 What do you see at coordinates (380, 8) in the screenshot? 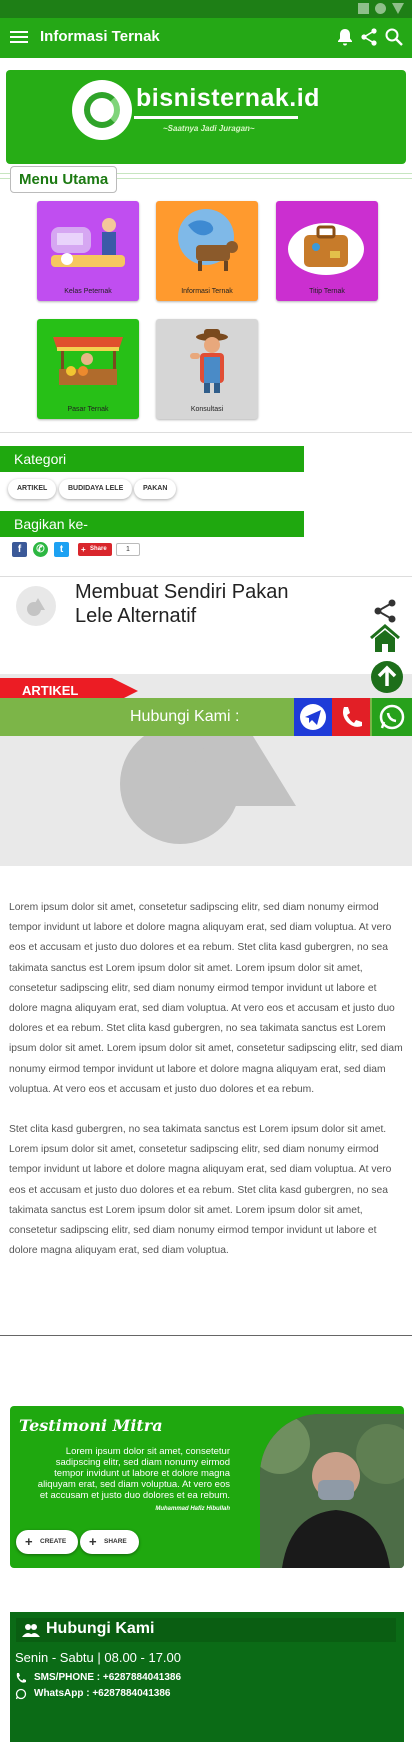
I see `home-circle-icon` at bounding box center [380, 8].